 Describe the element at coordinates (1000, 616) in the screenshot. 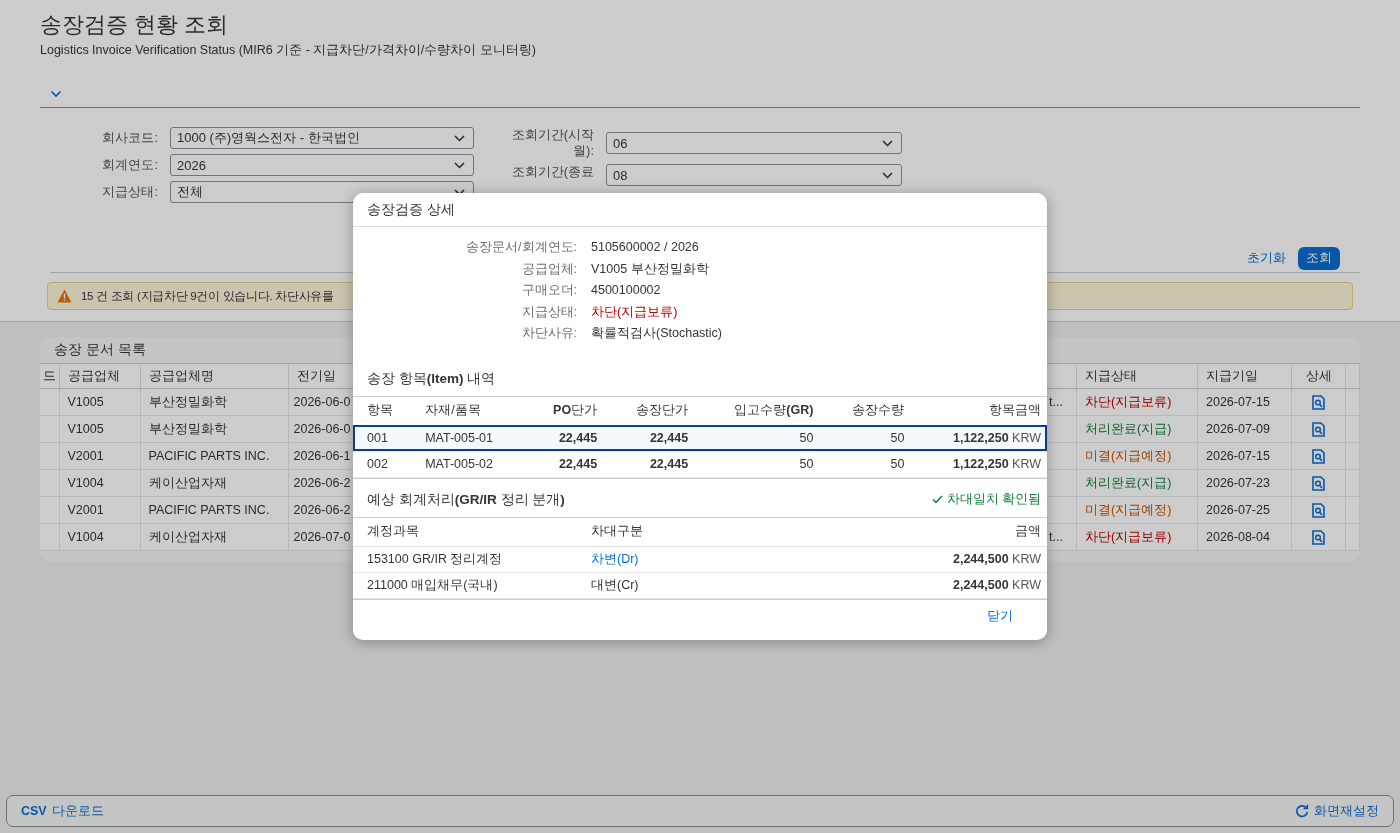

I see `close-button: 닫기` at that location.